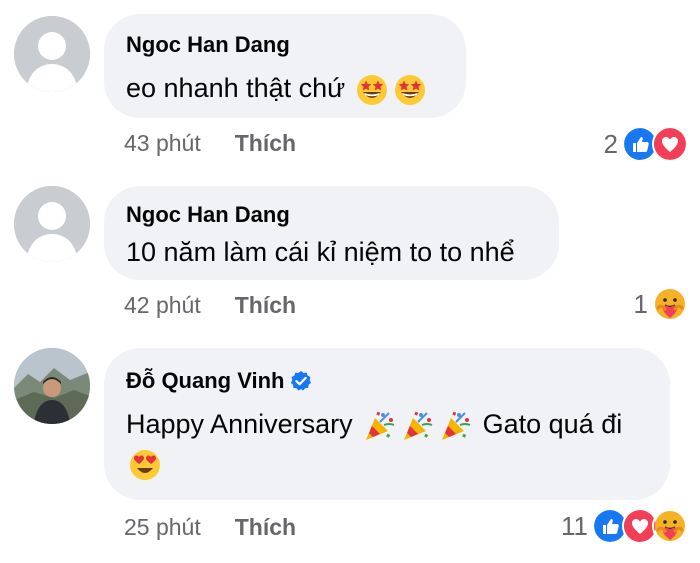  I want to click on comment-meta: 43 phút Thích, so click(210, 143).